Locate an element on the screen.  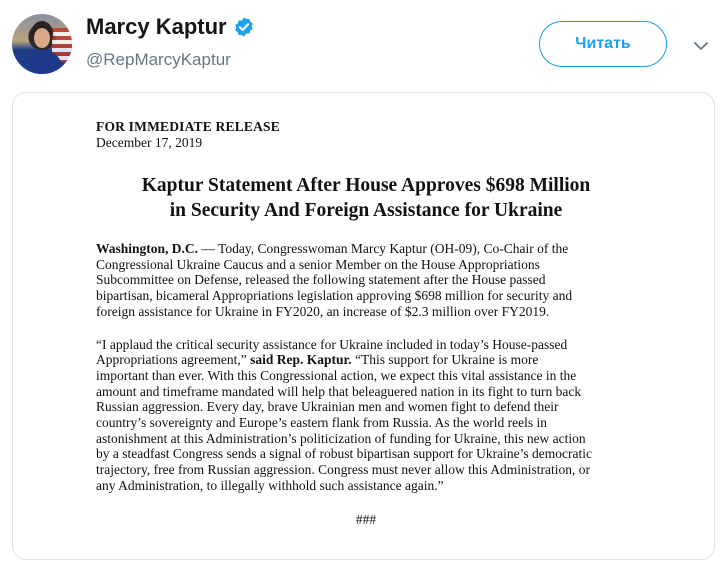
release-date: December 17, 2019 is located at coordinates (149, 142).